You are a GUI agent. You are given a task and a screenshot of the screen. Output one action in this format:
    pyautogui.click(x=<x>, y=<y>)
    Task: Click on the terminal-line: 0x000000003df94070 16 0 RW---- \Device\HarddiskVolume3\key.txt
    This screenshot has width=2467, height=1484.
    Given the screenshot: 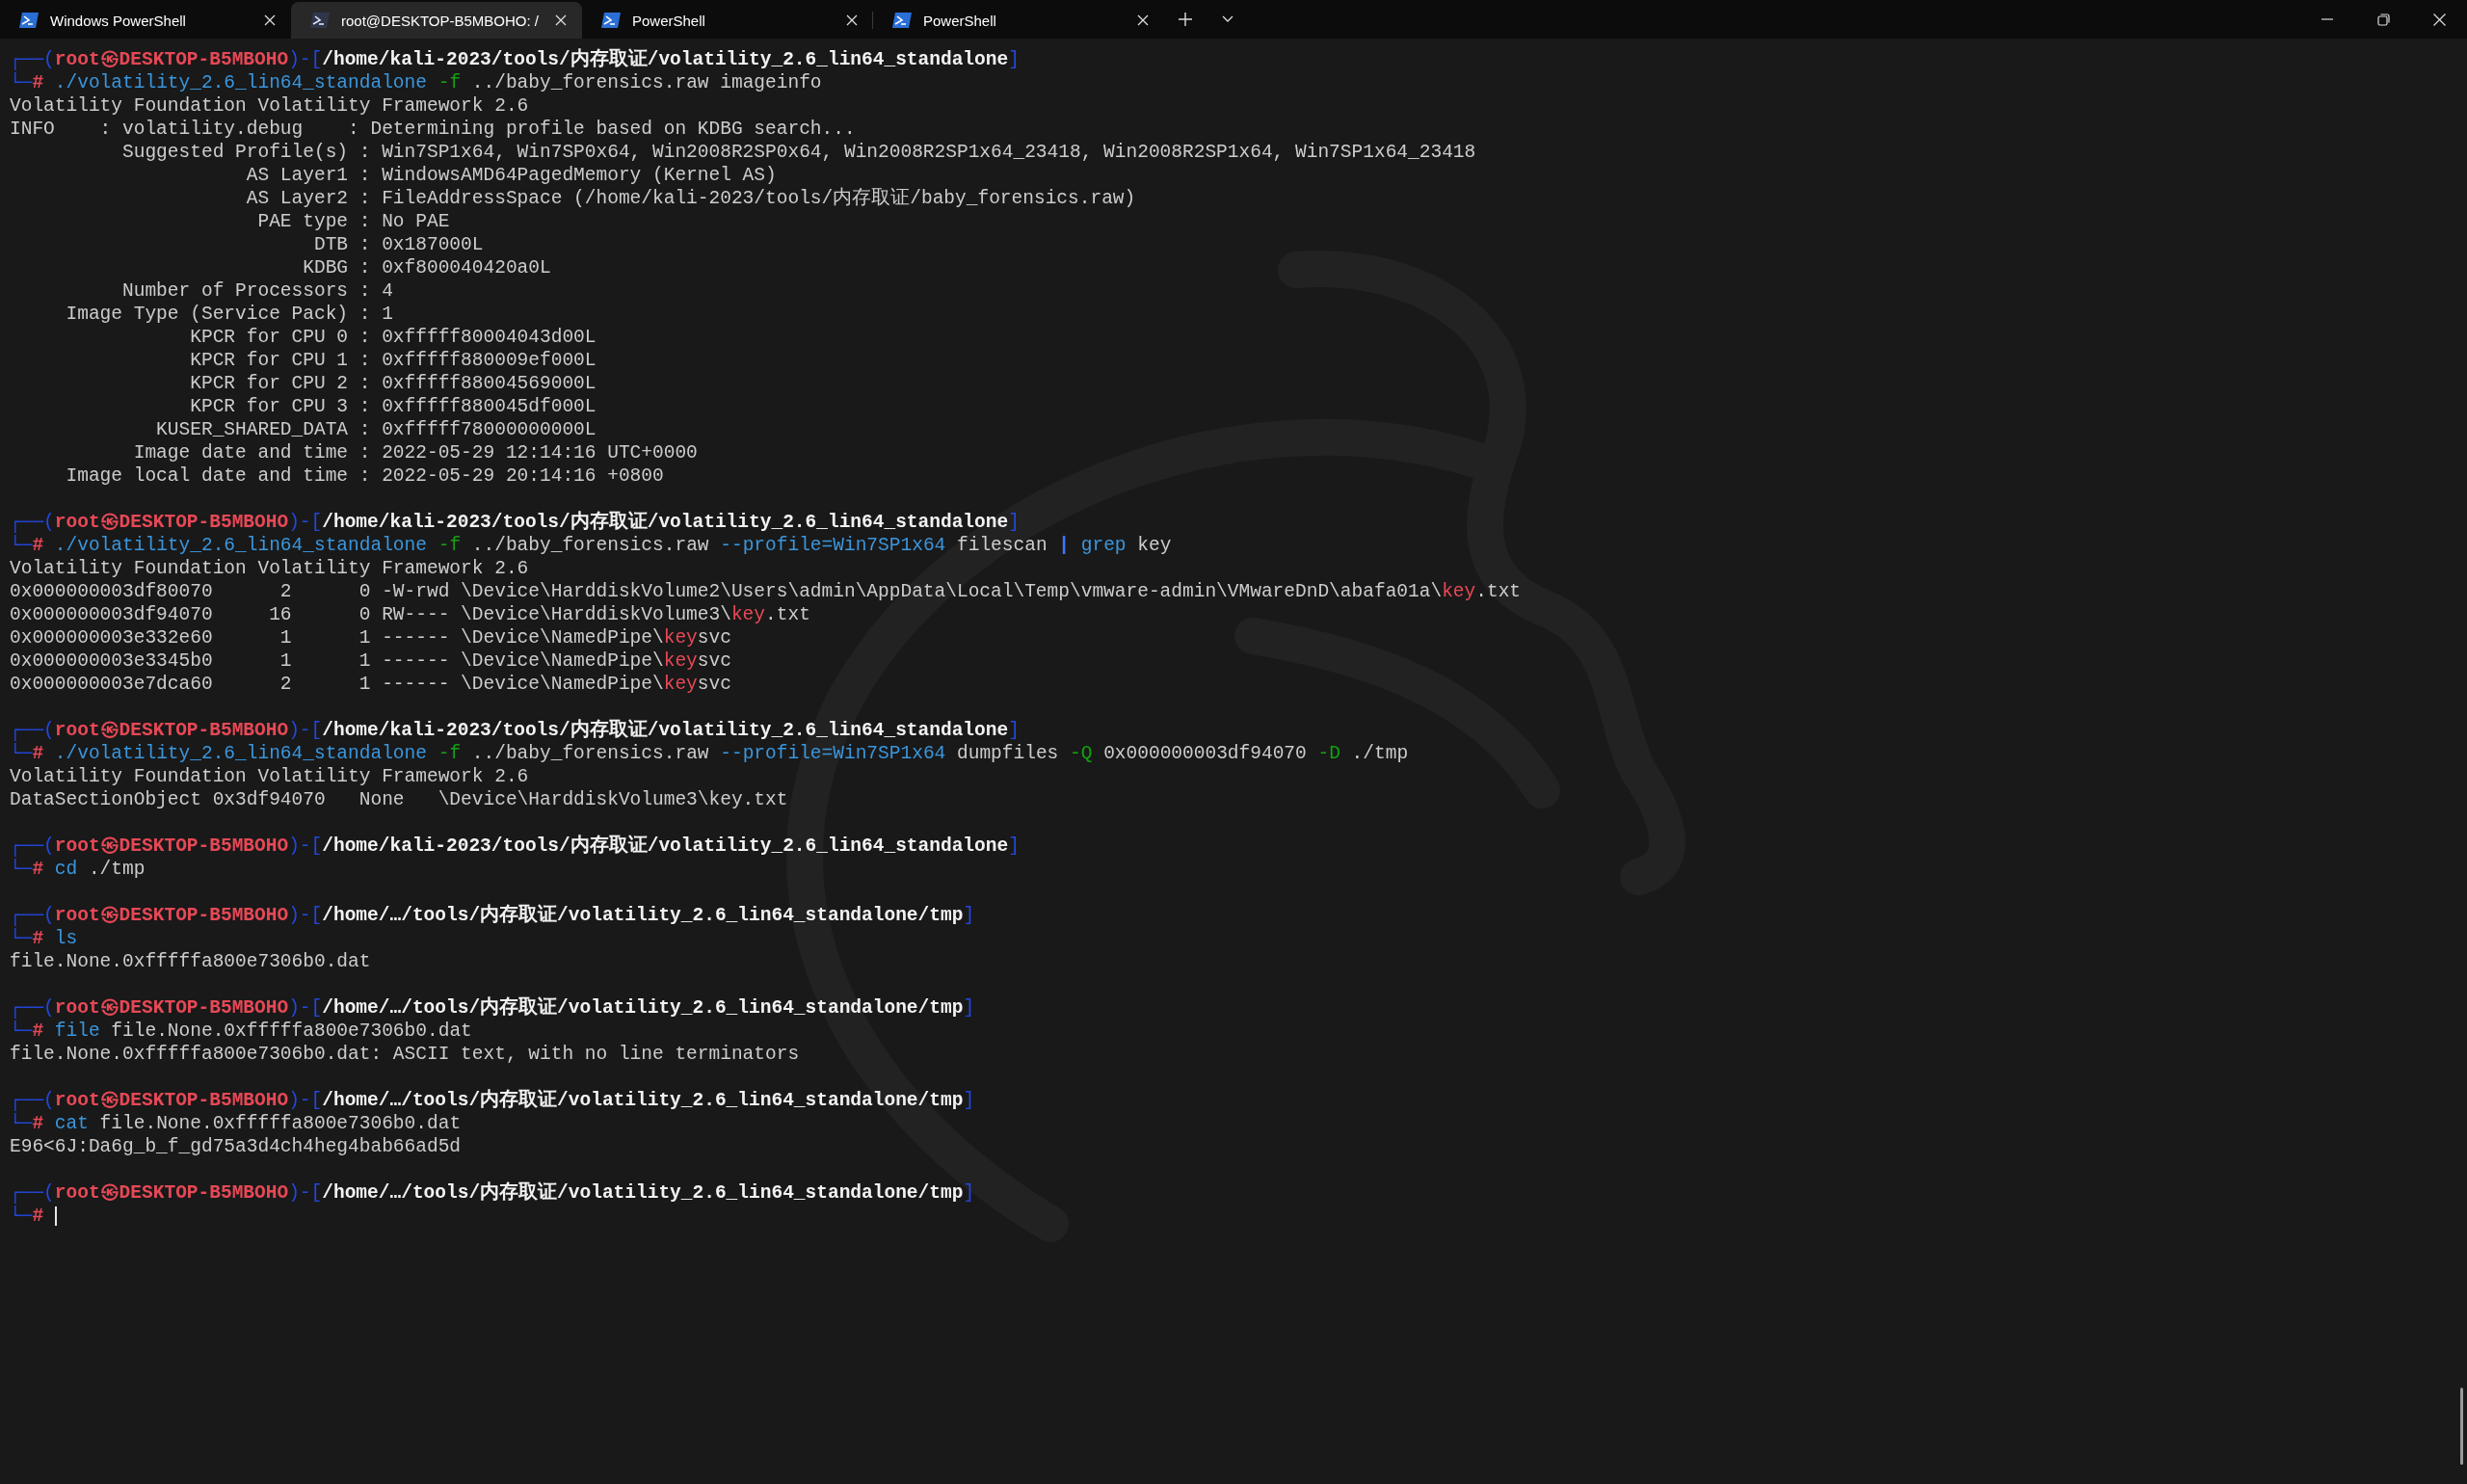 What is the action you would take?
    pyautogui.click(x=410, y=614)
    